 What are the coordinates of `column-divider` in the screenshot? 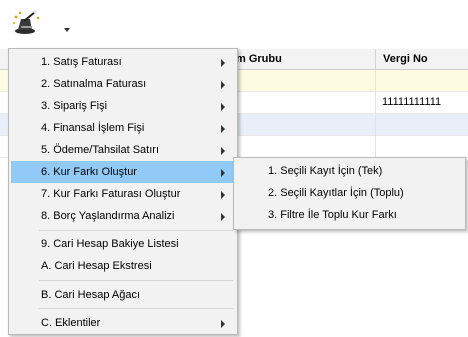 It's located at (375, 114).